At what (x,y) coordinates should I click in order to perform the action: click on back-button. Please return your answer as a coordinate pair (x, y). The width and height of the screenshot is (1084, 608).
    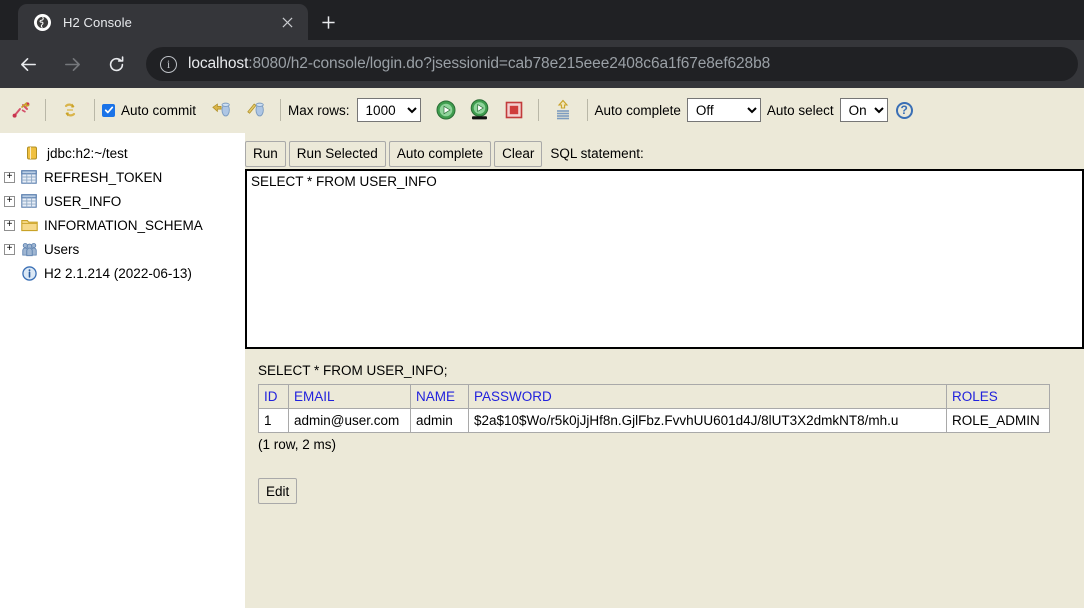
    Looking at the image, I should click on (28, 64).